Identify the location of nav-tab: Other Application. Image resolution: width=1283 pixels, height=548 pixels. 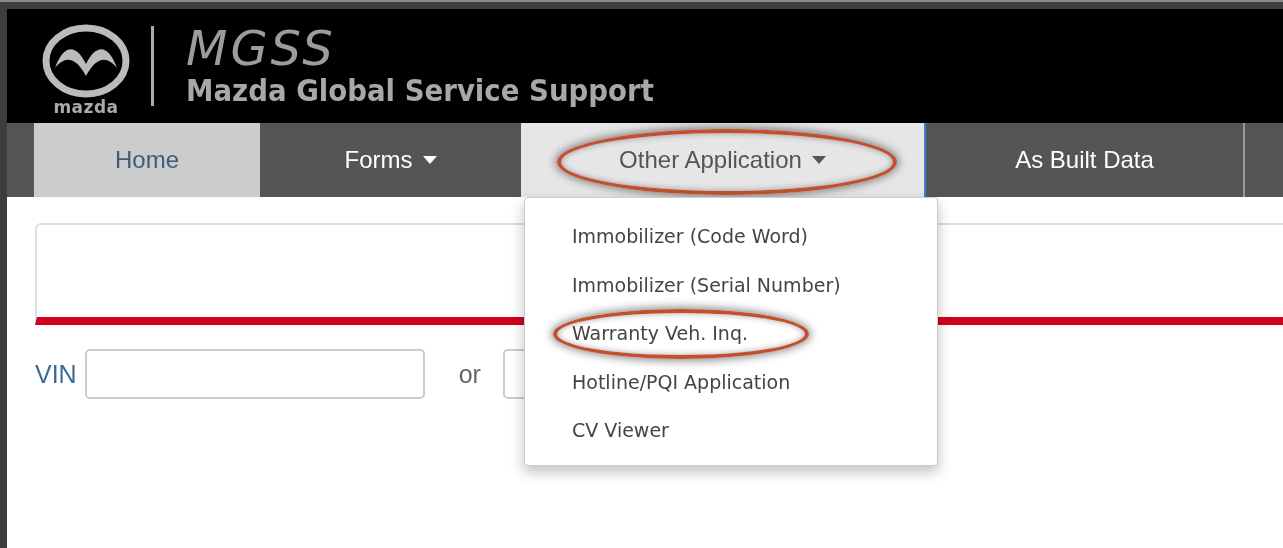
(723, 160).